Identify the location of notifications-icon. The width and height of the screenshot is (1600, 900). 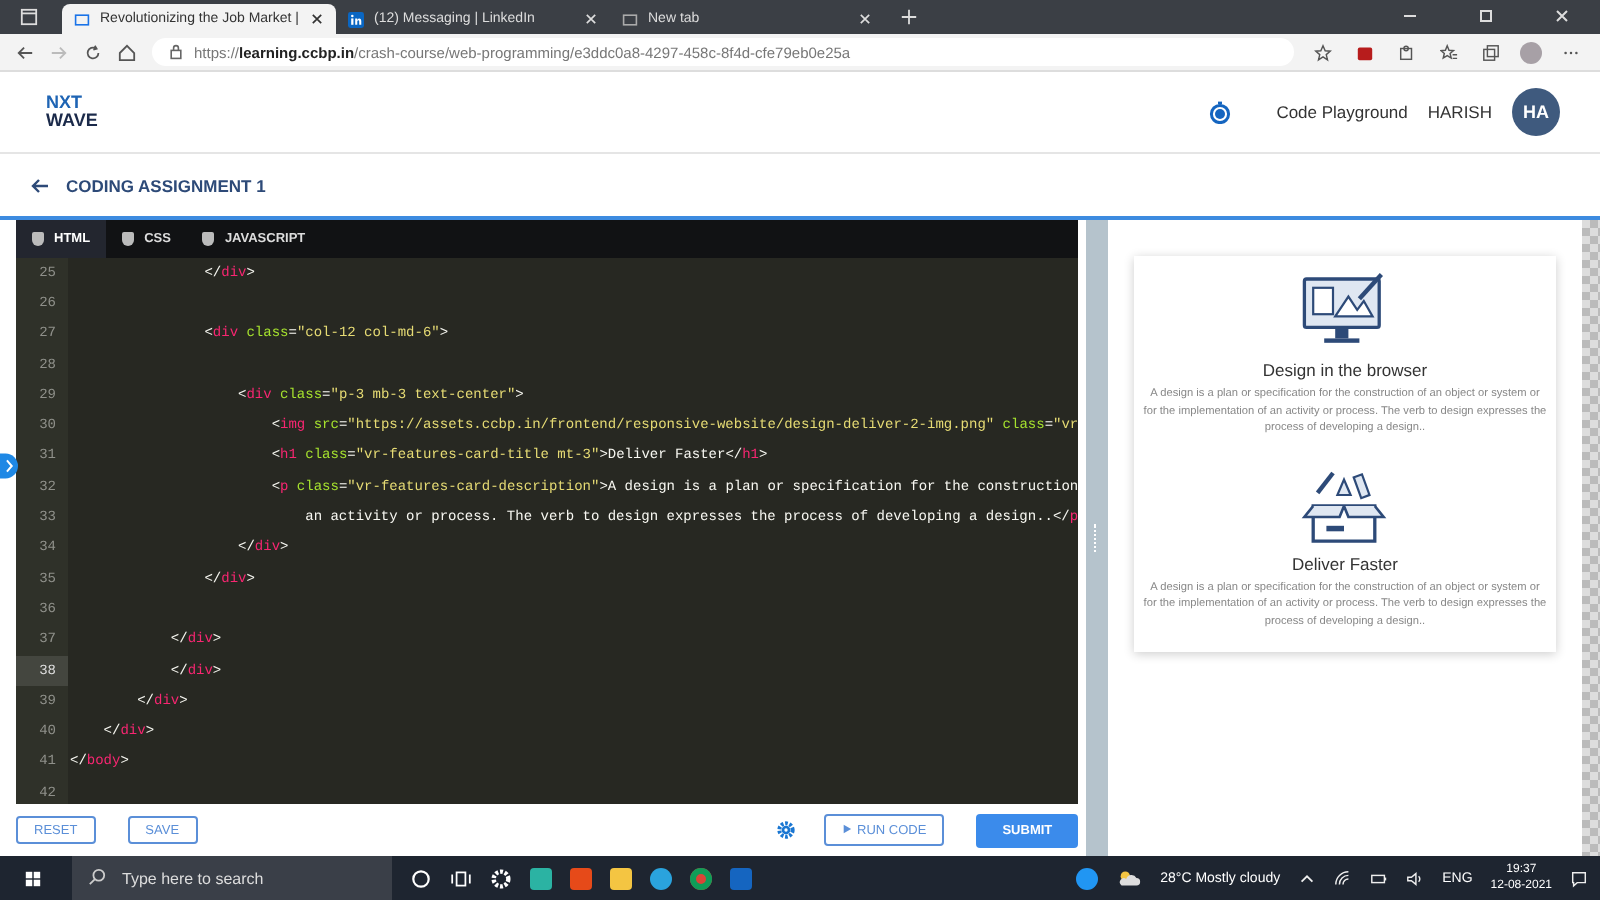
(1579, 878).